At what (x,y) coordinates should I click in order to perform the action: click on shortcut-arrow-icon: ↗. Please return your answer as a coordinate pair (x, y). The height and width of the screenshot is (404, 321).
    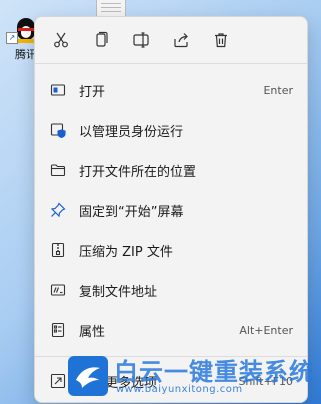
    Looking at the image, I should click on (12, 38).